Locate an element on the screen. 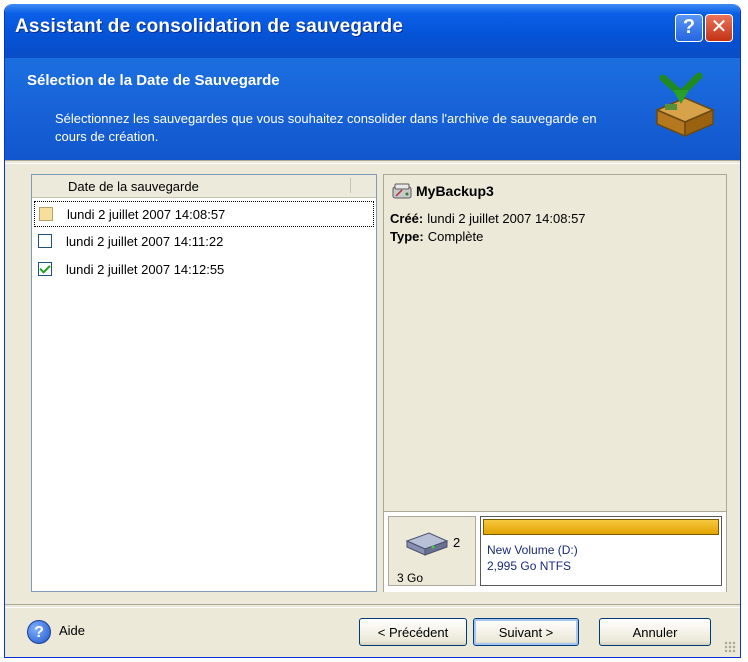  type-value: Complète is located at coordinates (455, 236).